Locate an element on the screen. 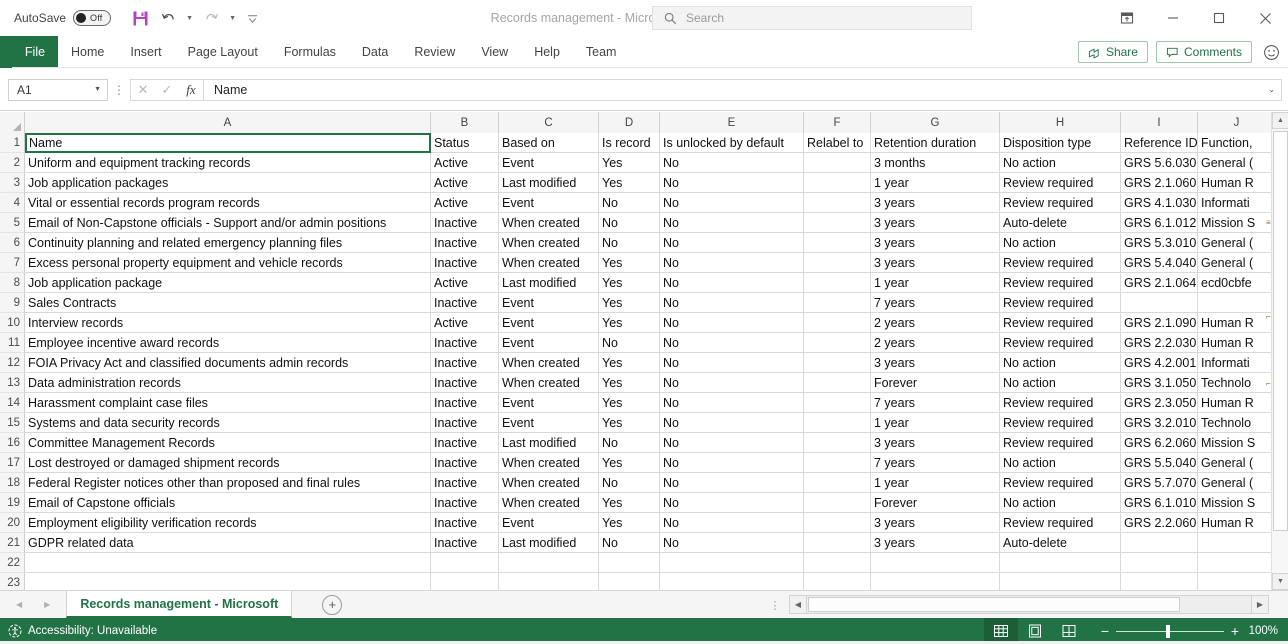 This screenshot has width=1288, height=644. cell-D5: No is located at coordinates (629, 223).